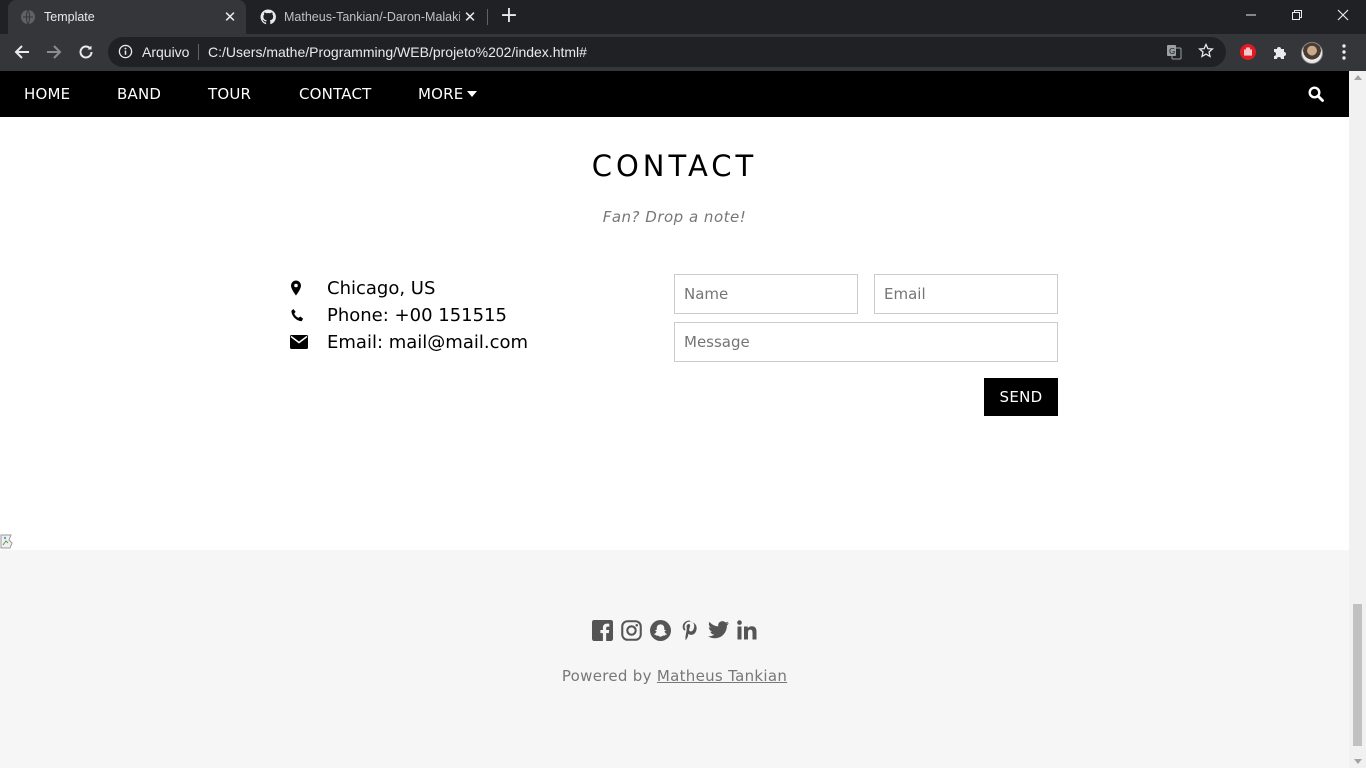  Describe the element at coordinates (606, 676) in the screenshot. I see `powered-prefix: Powered by` at that location.